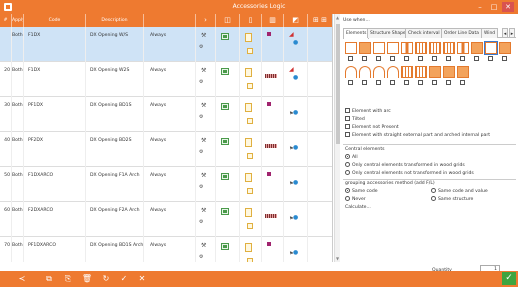  What do you see at coordinates (461, 33) in the screenshot?
I see `tab-order-line-data: Order Line Data` at bounding box center [461, 33].